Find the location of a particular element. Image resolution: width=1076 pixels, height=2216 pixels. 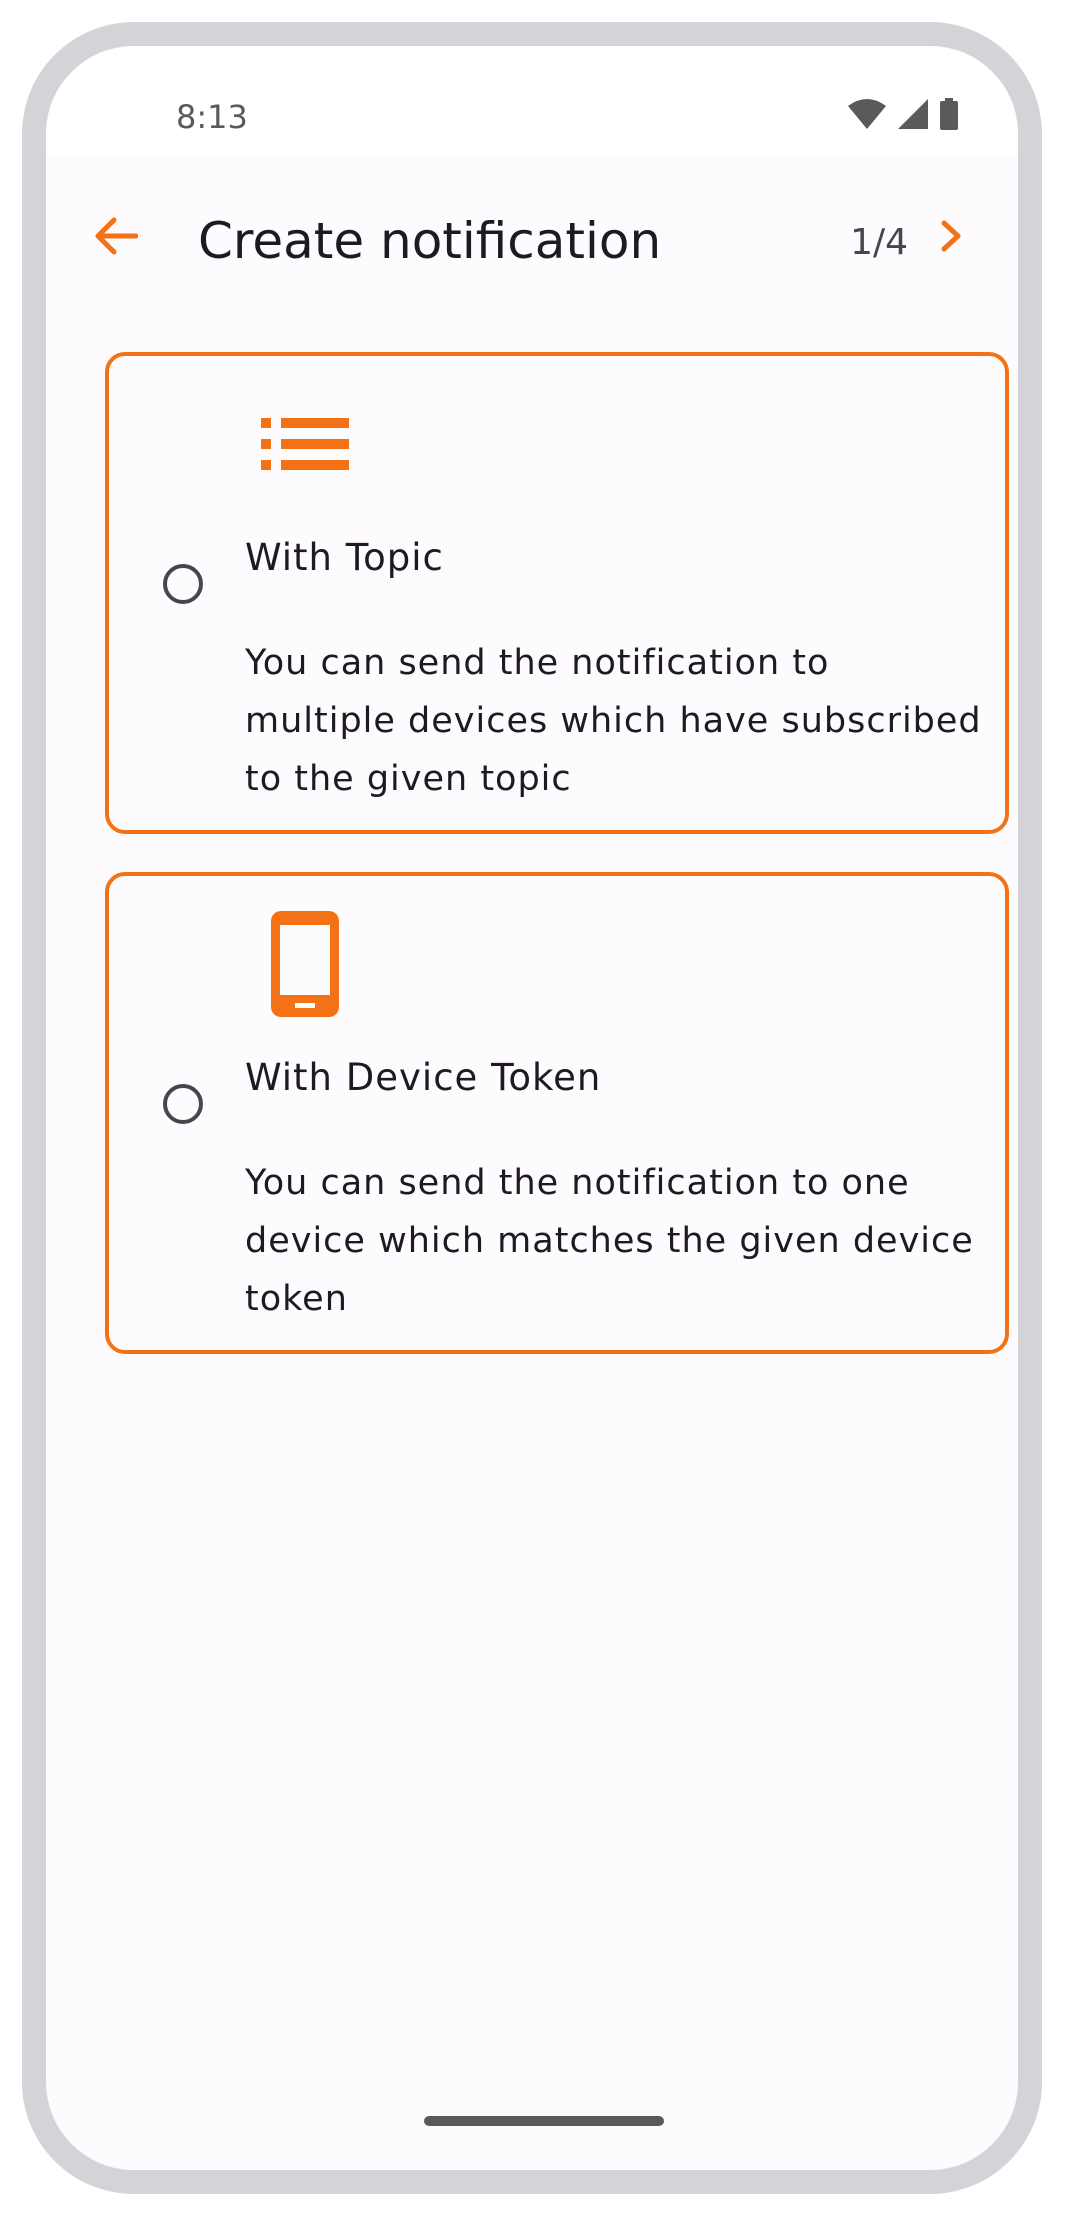

home-indicator is located at coordinates (544, 2121).